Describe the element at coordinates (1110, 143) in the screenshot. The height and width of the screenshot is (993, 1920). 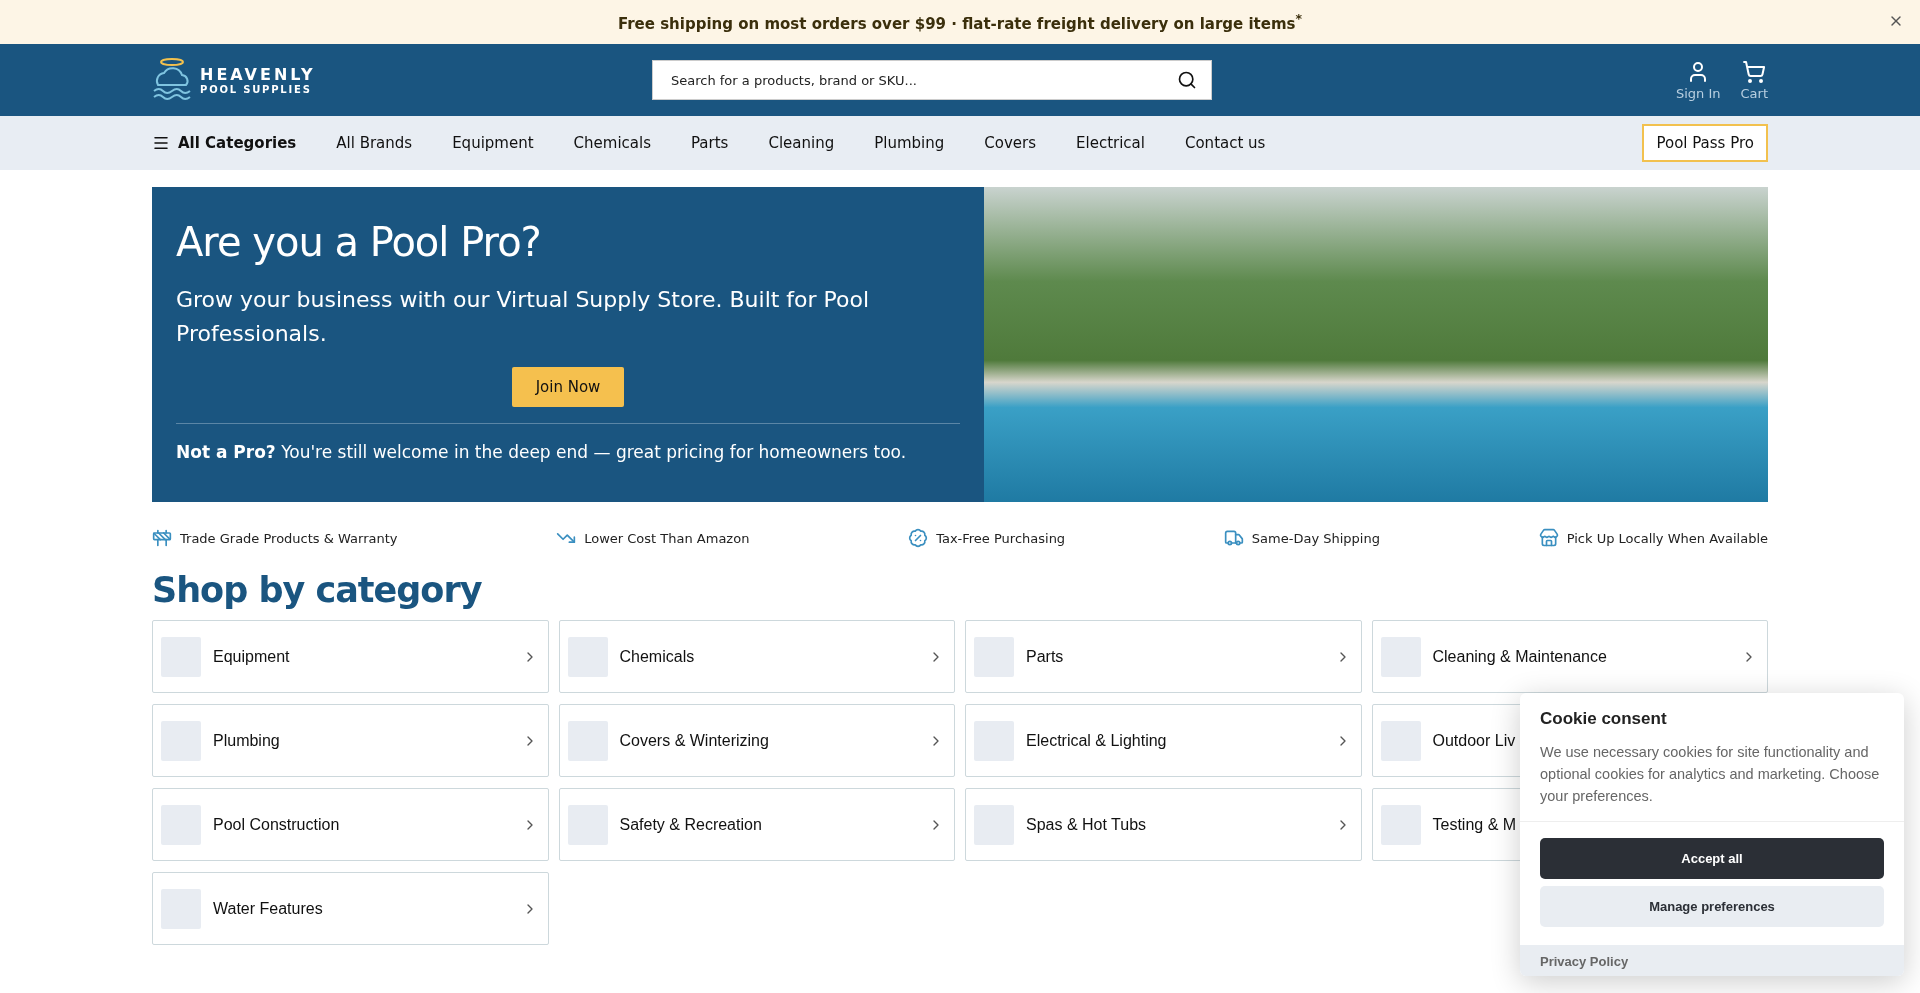
I see `nav-link: Electrical` at that location.